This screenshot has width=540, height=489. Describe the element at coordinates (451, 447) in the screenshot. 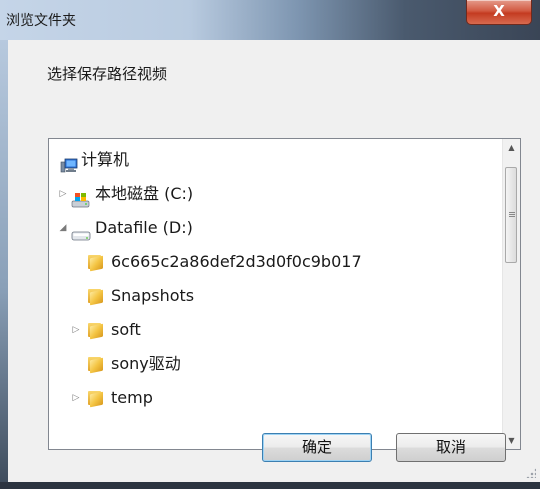

I see `cancel-button: 取消` at that location.